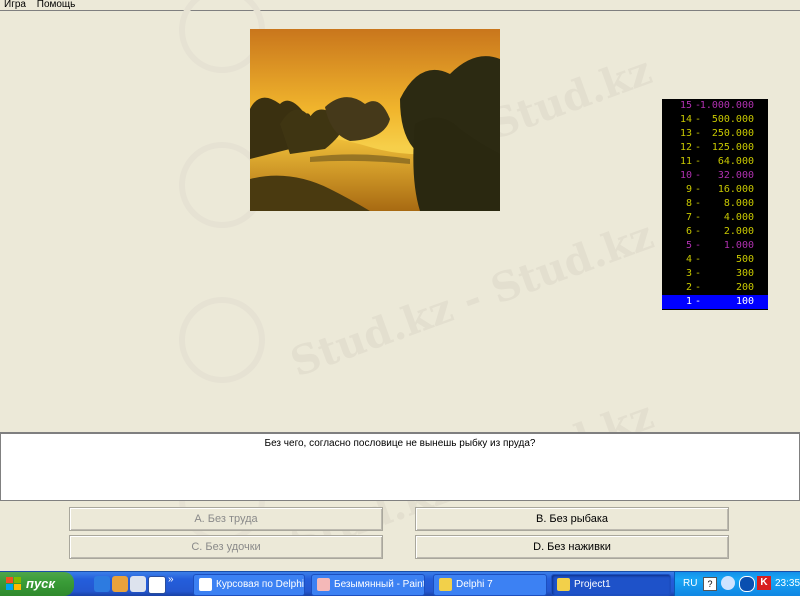  Describe the element at coordinates (226, 519) in the screenshot. I see `answer-a-button: A. Без труда` at that location.